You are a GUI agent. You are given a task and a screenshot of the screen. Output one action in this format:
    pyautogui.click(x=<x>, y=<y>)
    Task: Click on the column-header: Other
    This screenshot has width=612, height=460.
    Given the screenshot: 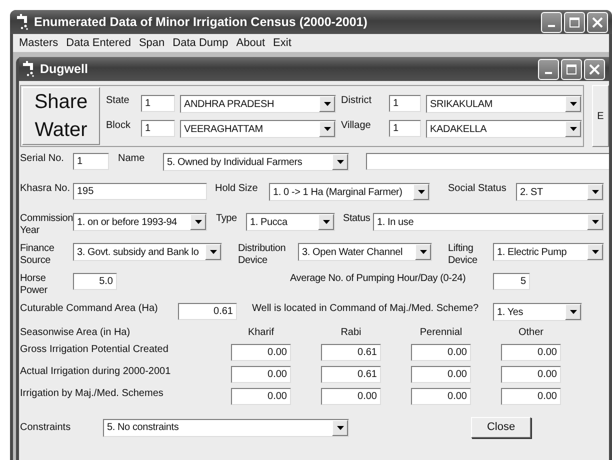 What is the action you would take?
    pyautogui.click(x=530, y=333)
    